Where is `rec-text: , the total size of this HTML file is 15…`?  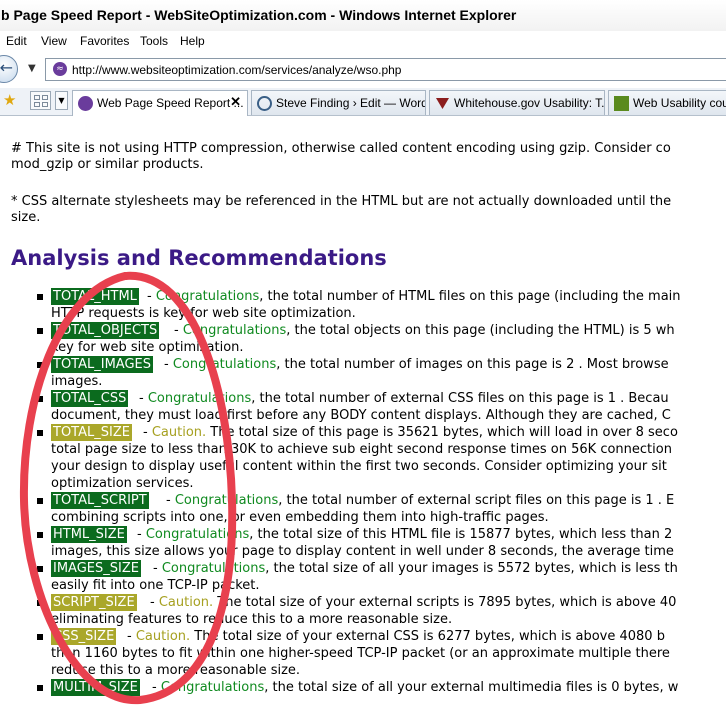 rec-text: , the total size of this HTML file is 15… is located at coordinates (461, 534).